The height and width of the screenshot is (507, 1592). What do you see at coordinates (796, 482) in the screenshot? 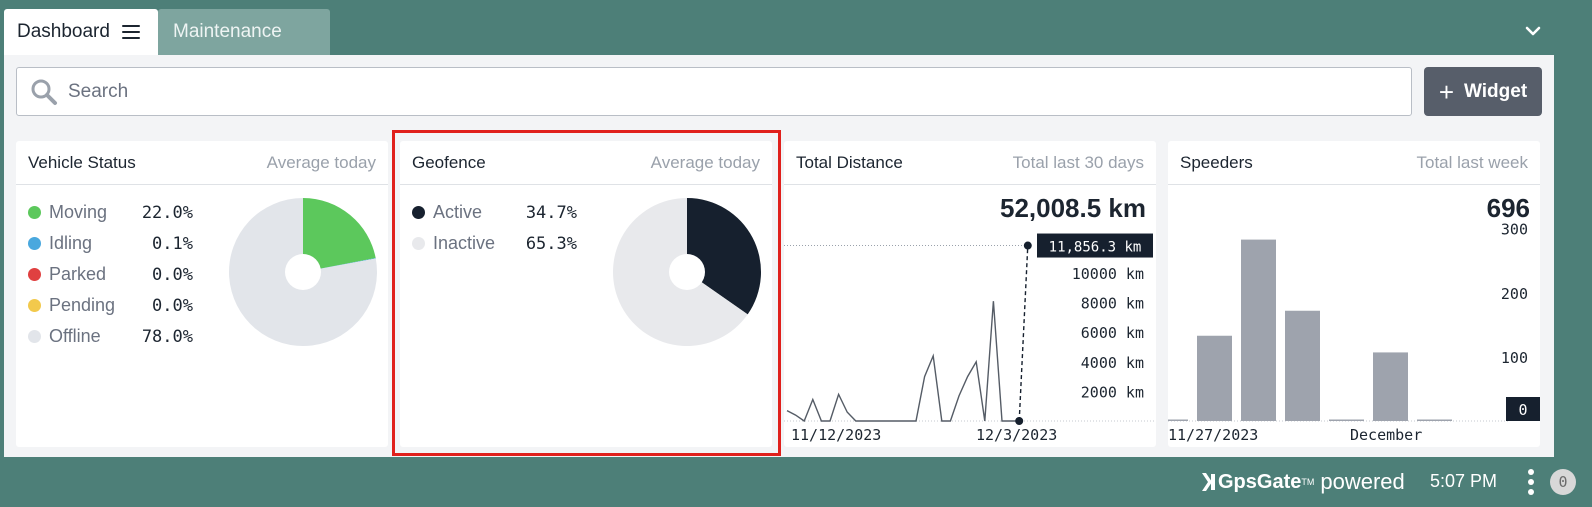
I see `footer: GpsGate TM powered 5:07 PM 0` at bounding box center [796, 482].